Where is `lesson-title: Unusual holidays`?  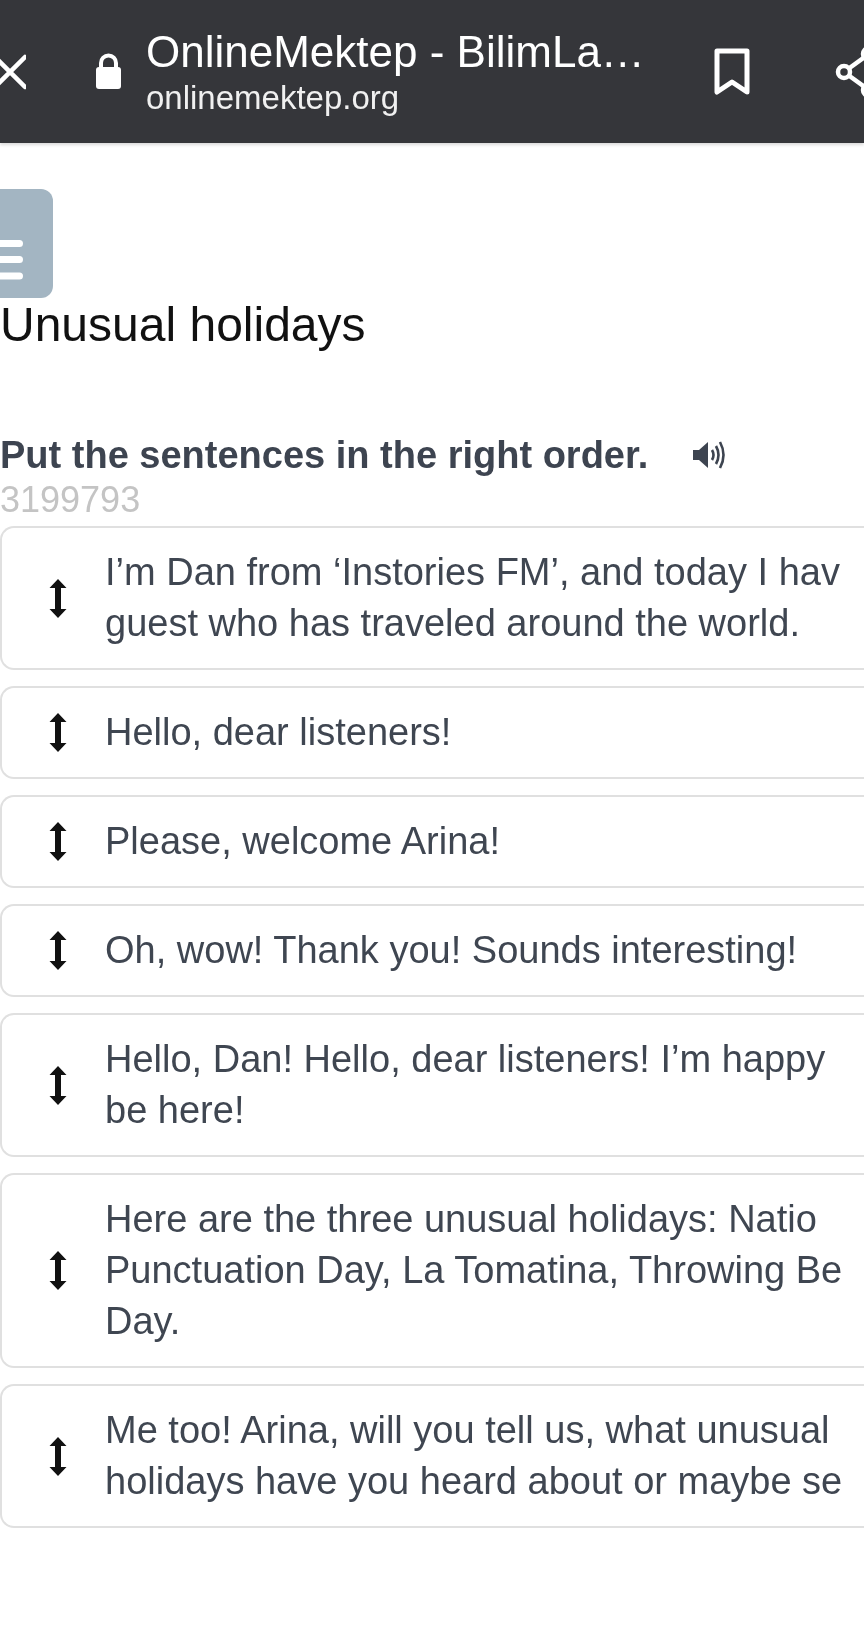 lesson-title: Unusual holidays is located at coordinates (183, 325).